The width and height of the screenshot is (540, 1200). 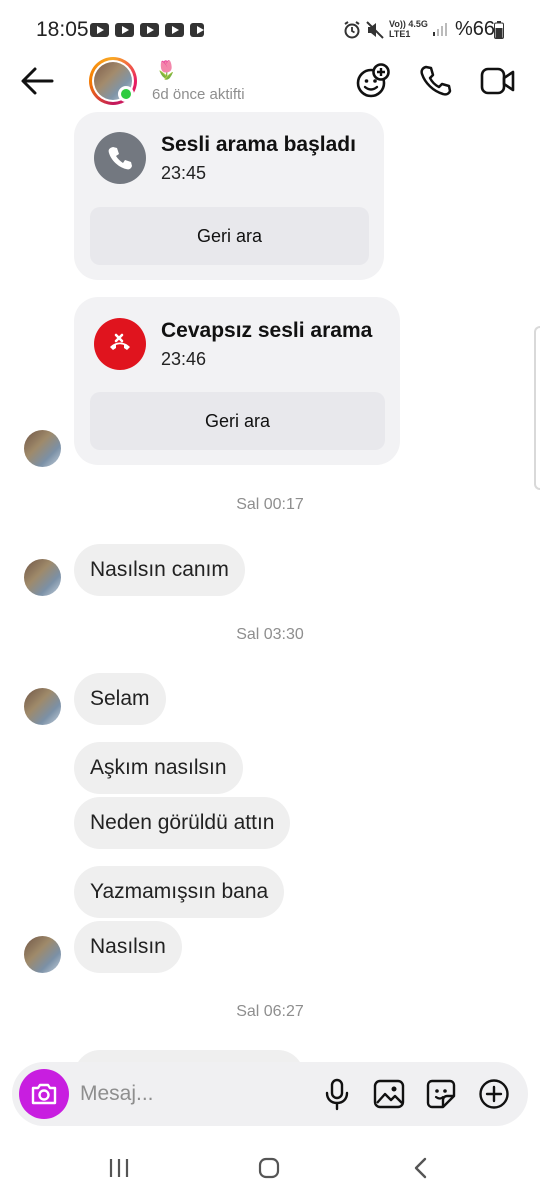 I want to click on microphone-icon, so click(x=337, y=1095).